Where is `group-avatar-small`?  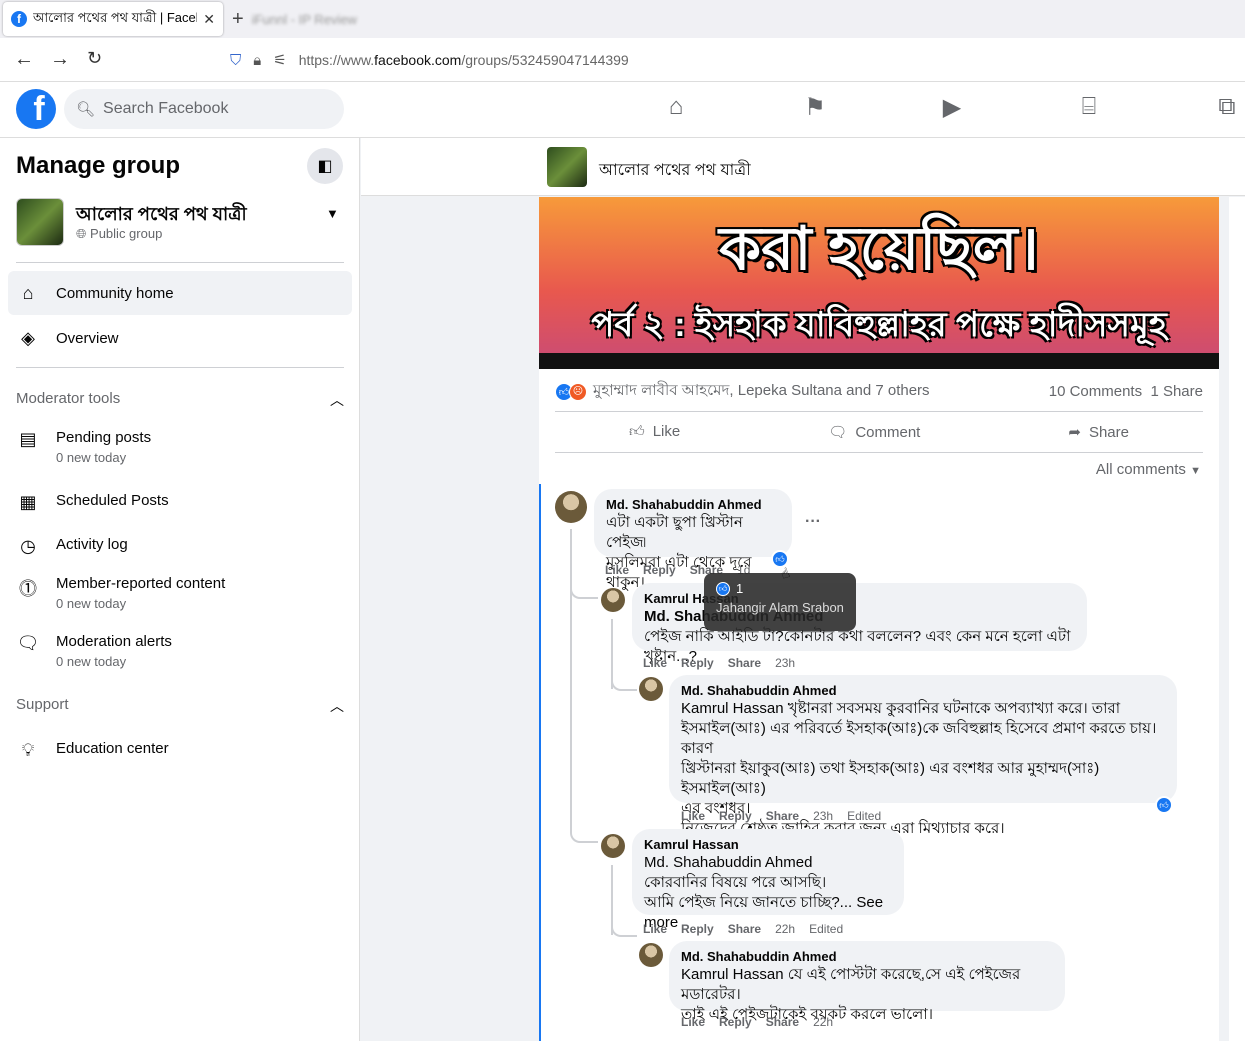
group-avatar-small is located at coordinates (567, 167).